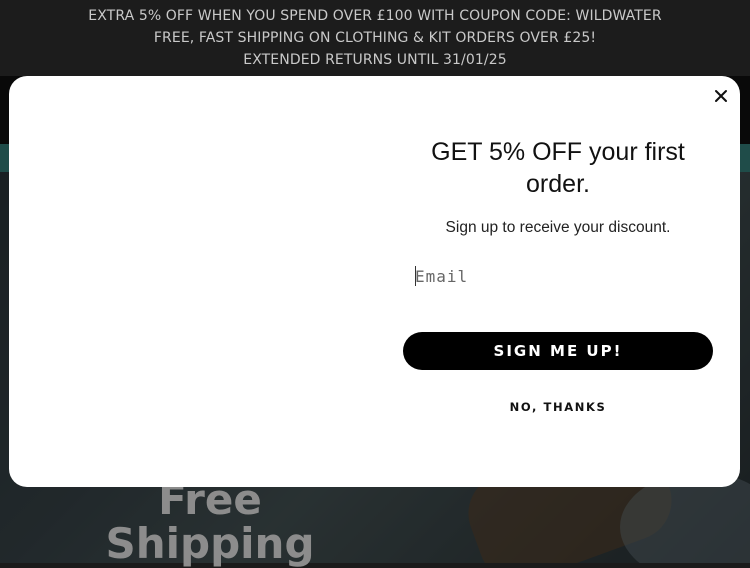 The height and width of the screenshot is (568, 750). Describe the element at coordinates (210, 543) in the screenshot. I see `hero-heading-line: Shipping` at that location.